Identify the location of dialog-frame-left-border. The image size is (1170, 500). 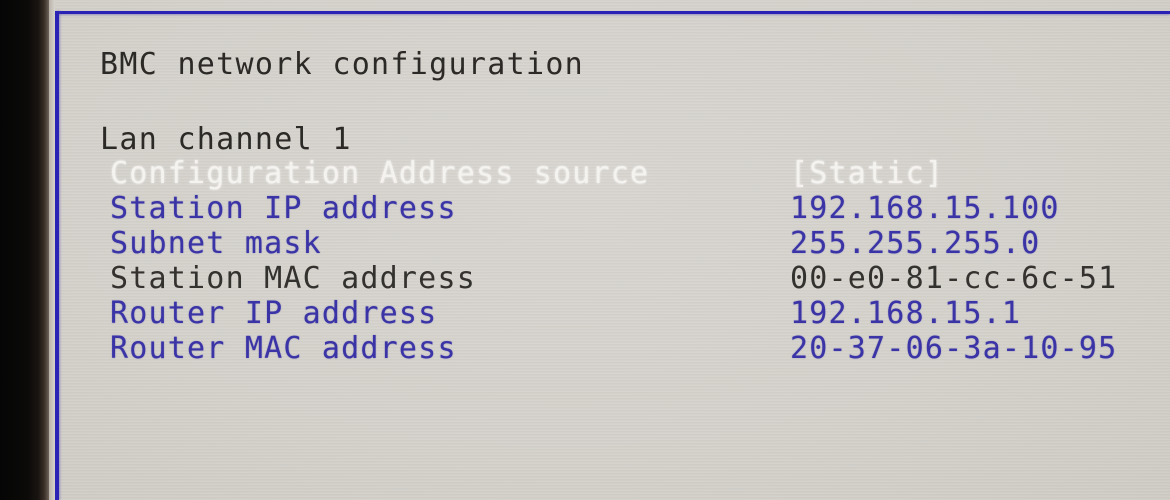
(57, 255).